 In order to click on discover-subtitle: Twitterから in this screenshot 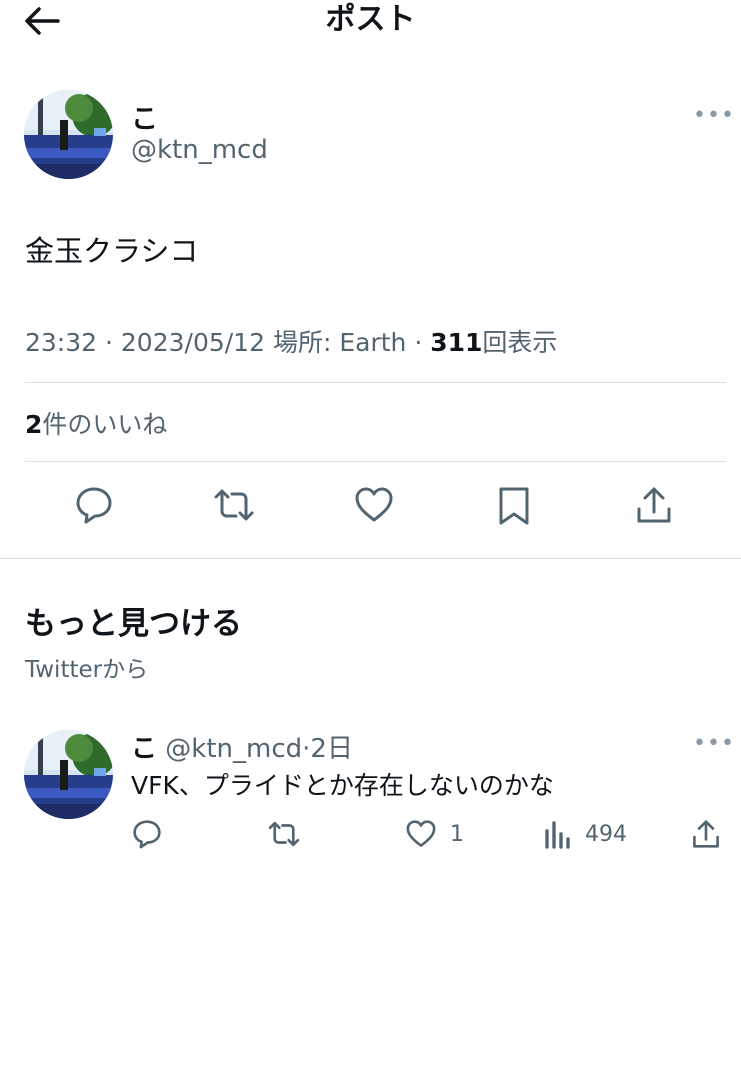, I will do `click(87, 670)`.